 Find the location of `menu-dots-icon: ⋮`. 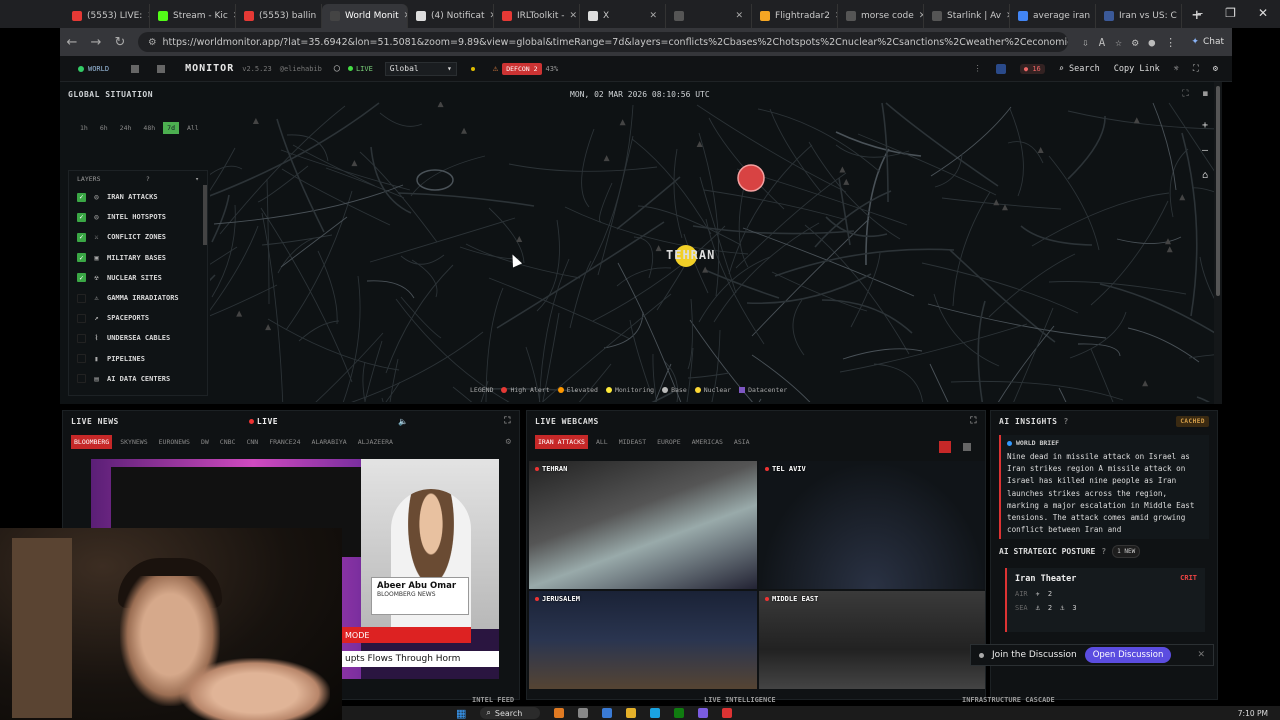

menu-dots-icon: ⋮ is located at coordinates (1170, 42).